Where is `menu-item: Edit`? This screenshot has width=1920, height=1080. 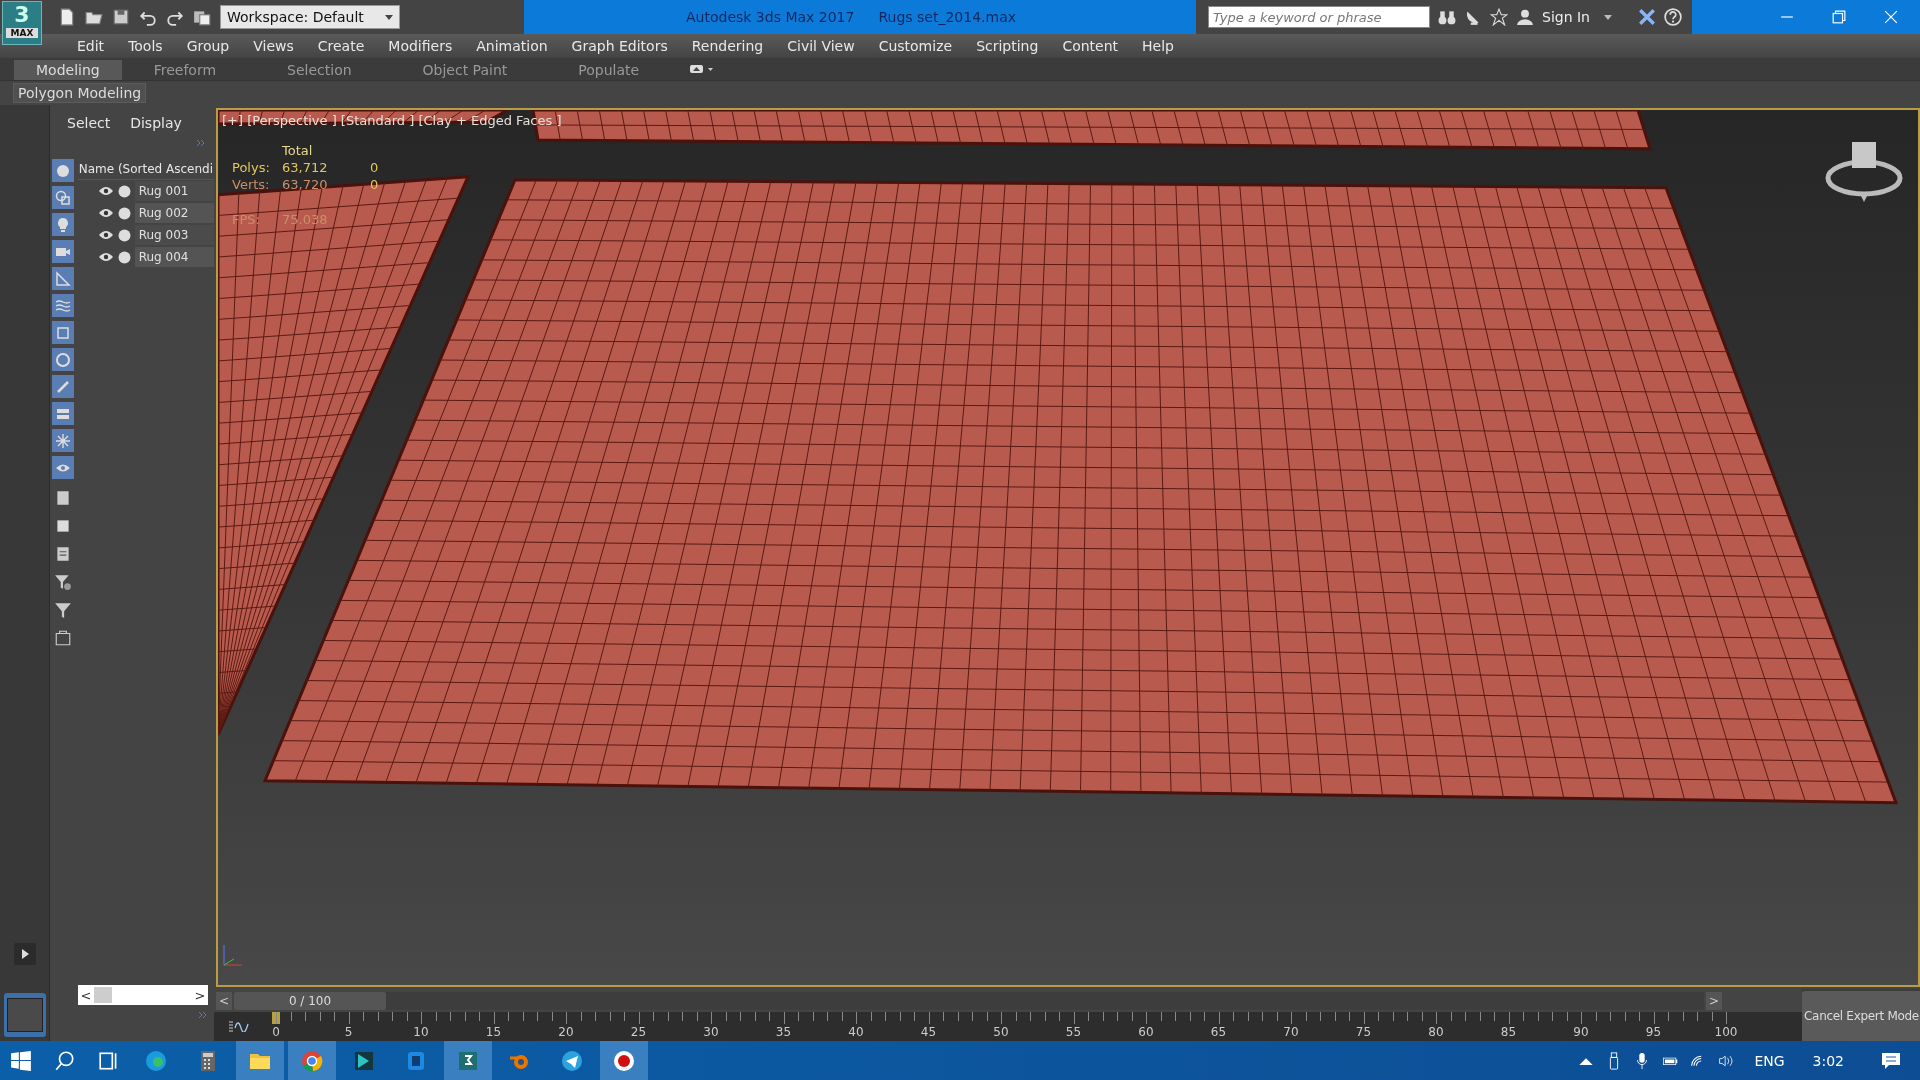
menu-item: Edit is located at coordinates (90, 46).